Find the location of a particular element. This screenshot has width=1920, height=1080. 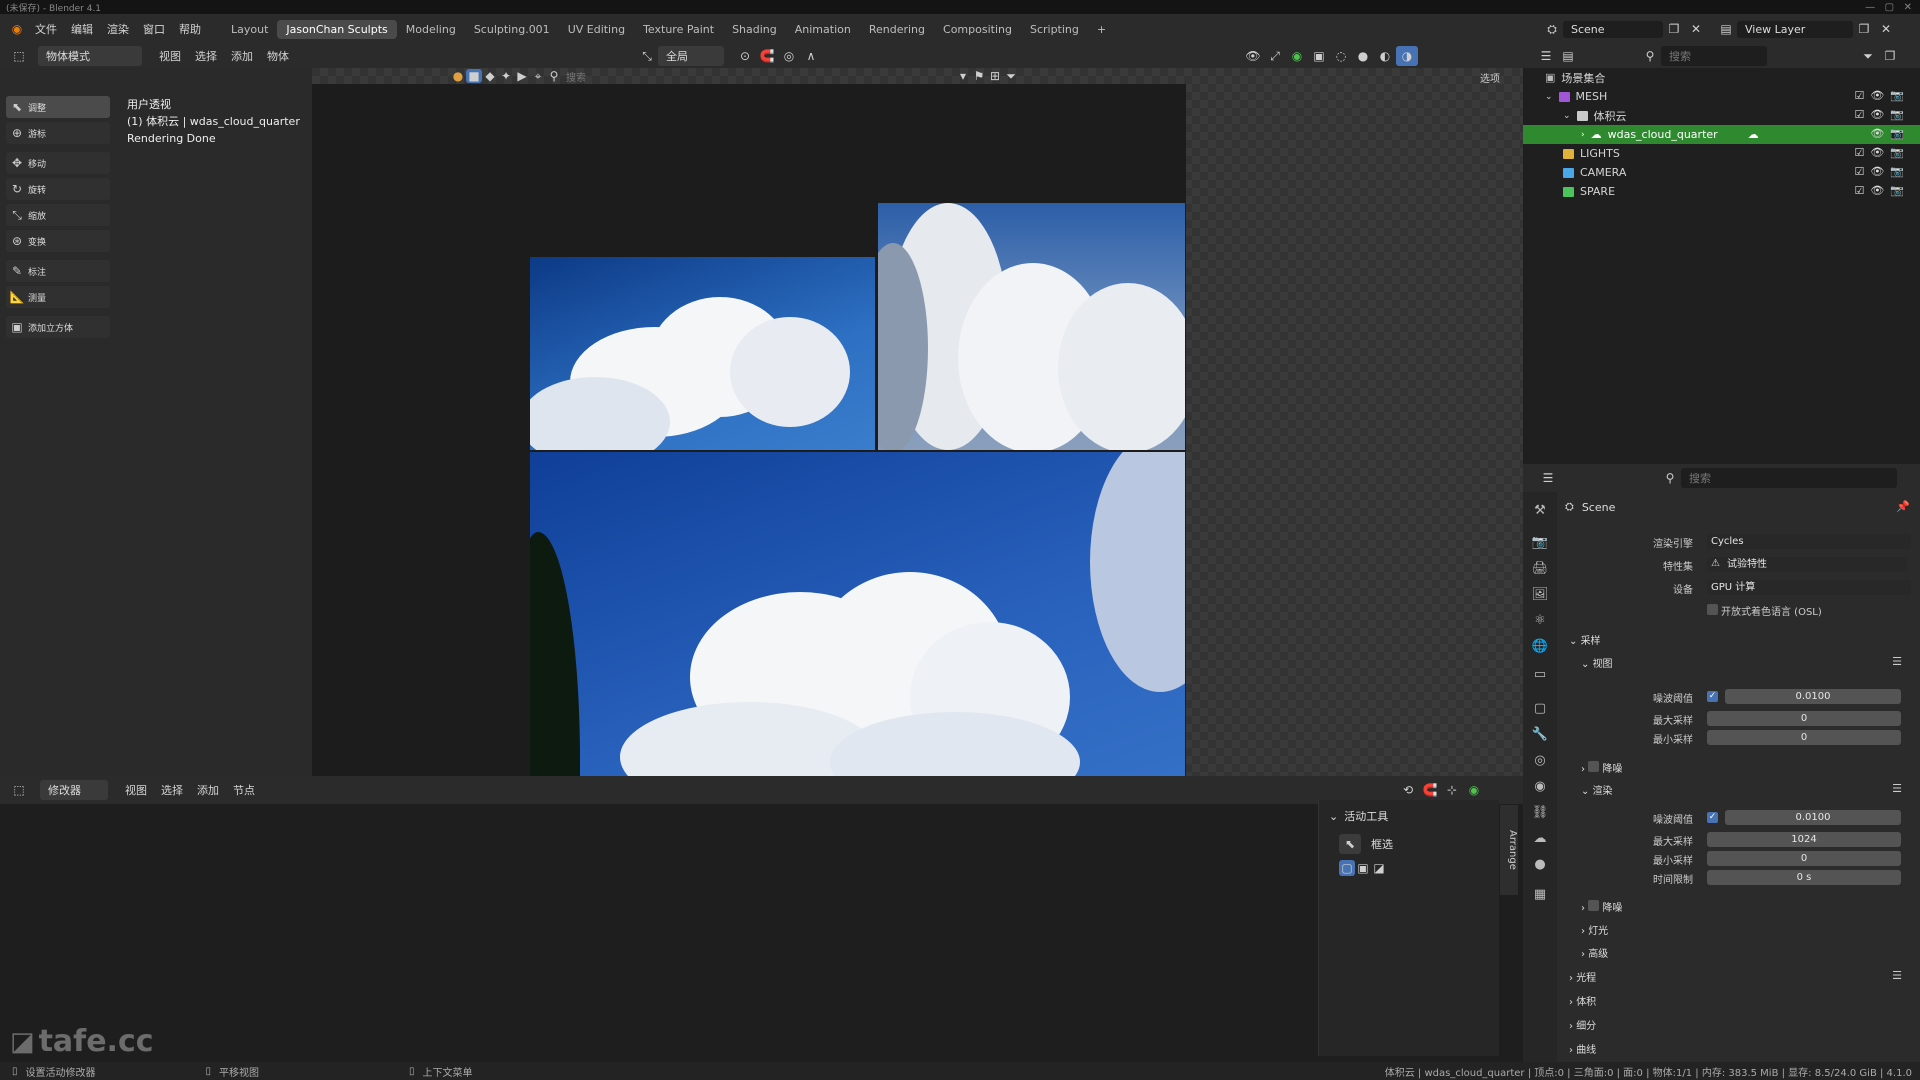

node-menu-select: 选择 is located at coordinates (172, 790).